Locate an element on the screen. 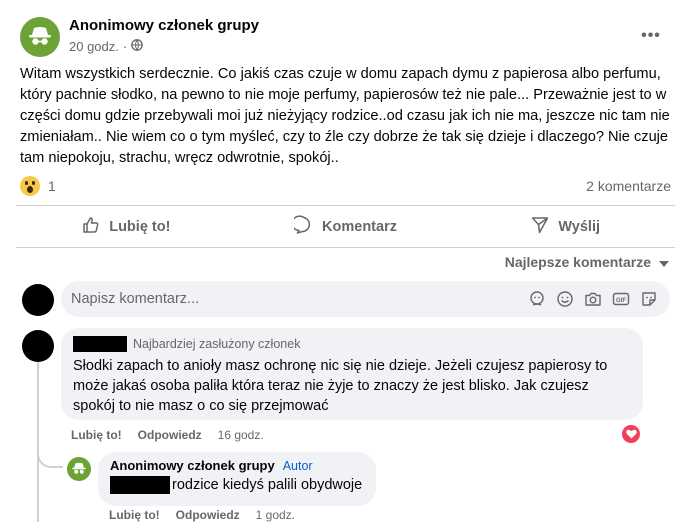 This screenshot has height=522, width=691. avatar-sticker-icon is located at coordinates (537, 299).